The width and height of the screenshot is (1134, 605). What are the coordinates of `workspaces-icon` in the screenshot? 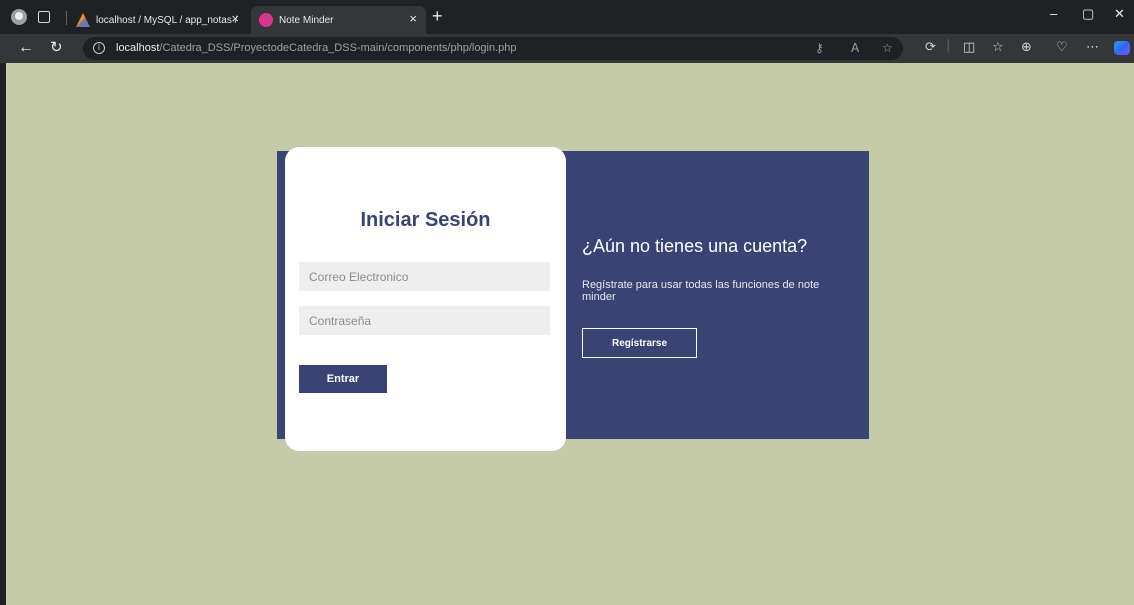 It's located at (44, 17).